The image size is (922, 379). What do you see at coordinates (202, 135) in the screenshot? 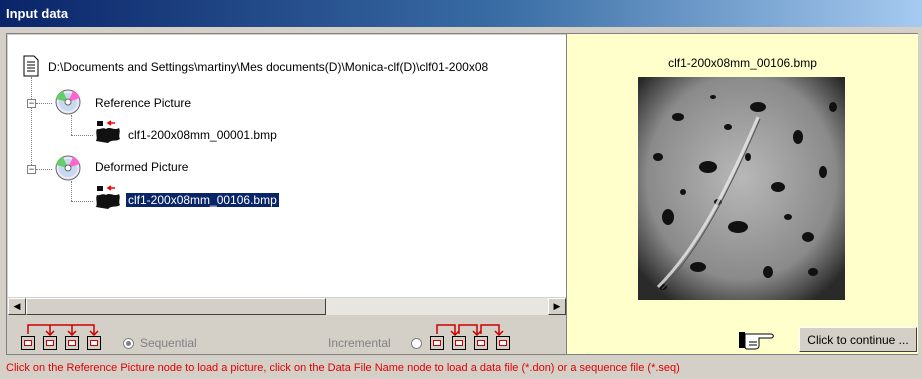
I see `tree-node-reference-file: clf1-200x08mm_00001.bmp` at bounding box center [202, 135].